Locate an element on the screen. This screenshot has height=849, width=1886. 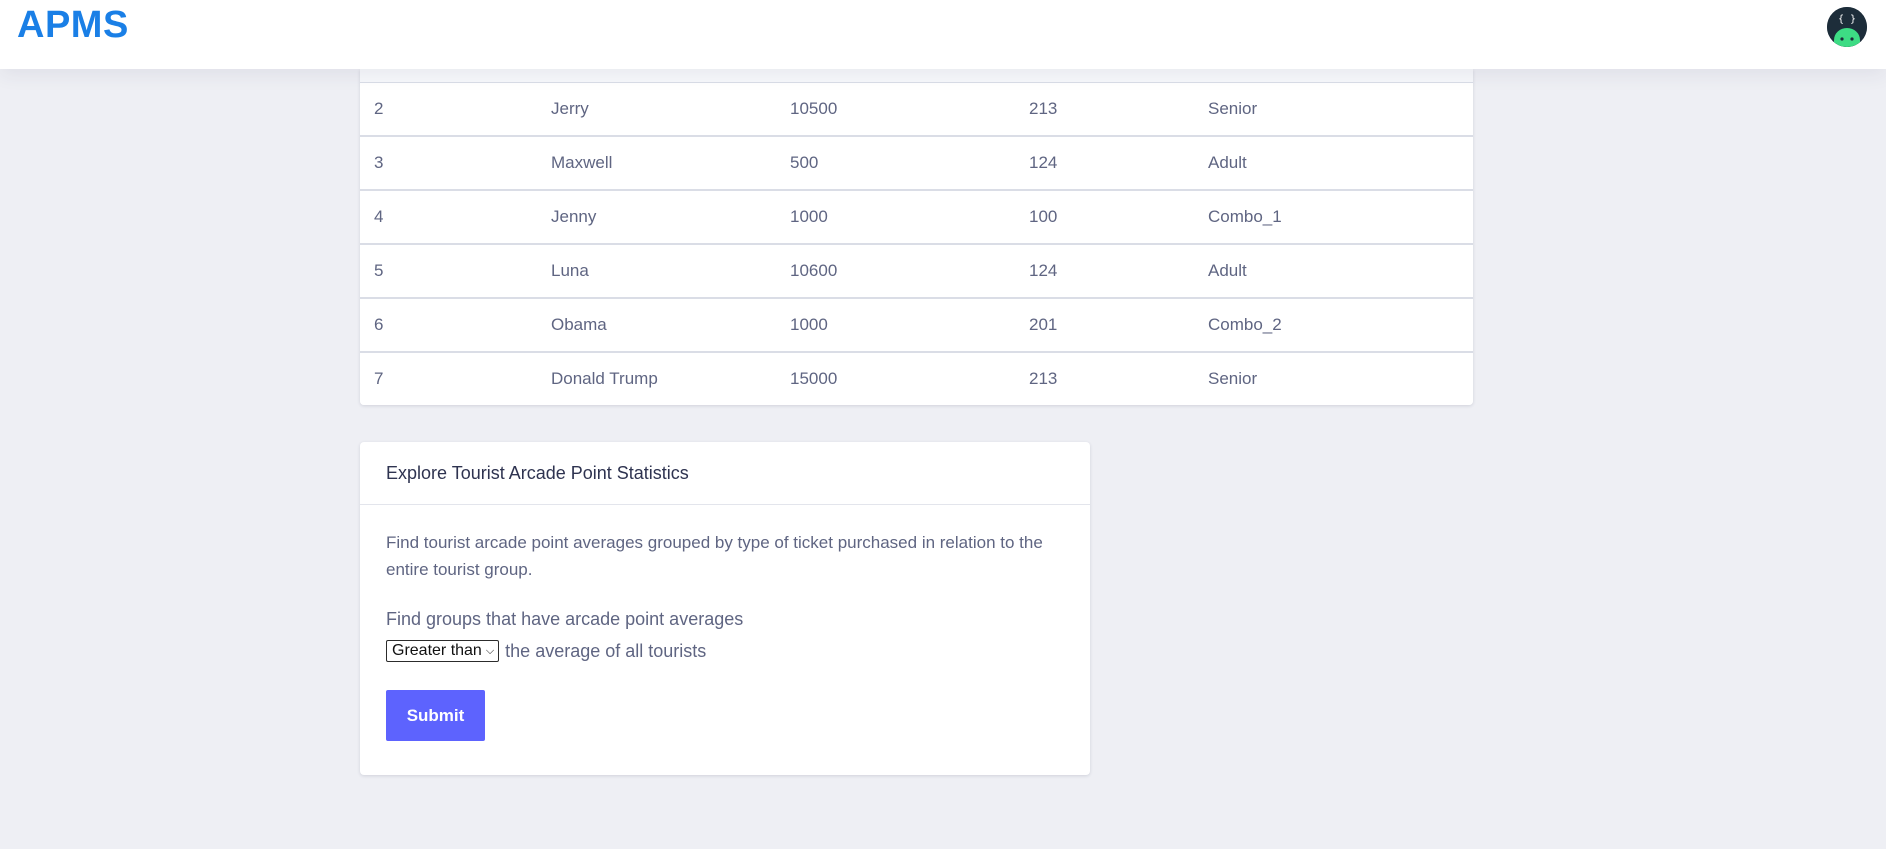
user-avatar: { } is located at coordinates (1847, 27).